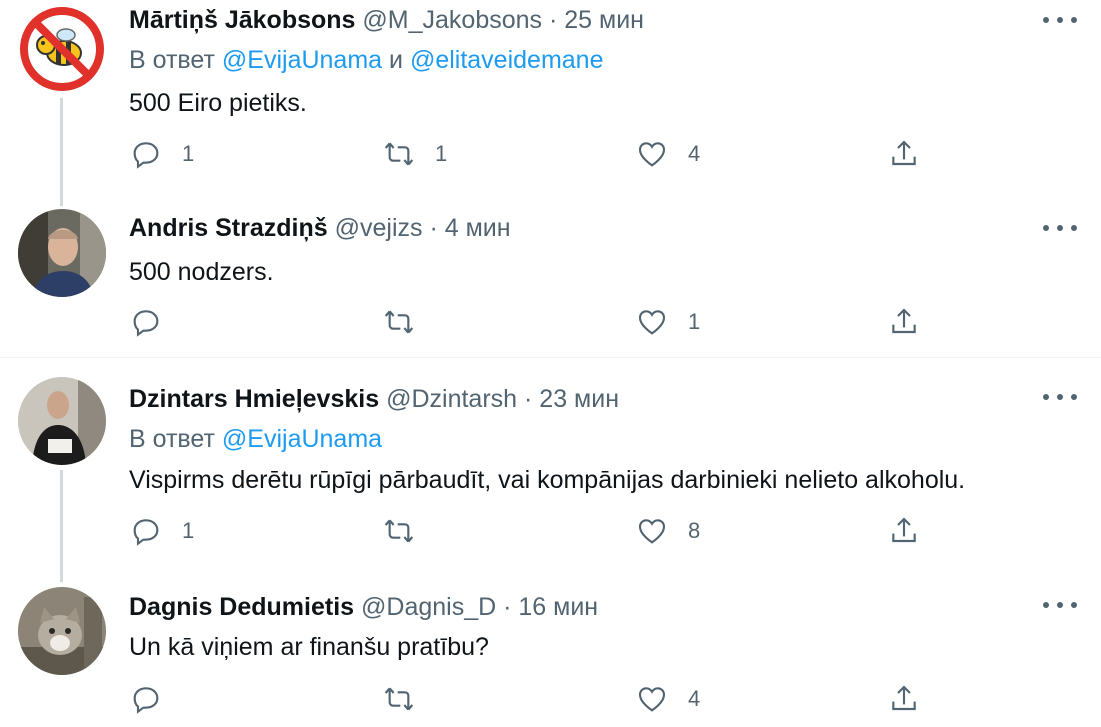 This screenshot has height=727, width=1101. I want to click on author-name: Dagnis Dedumietis, so click(241, 607).